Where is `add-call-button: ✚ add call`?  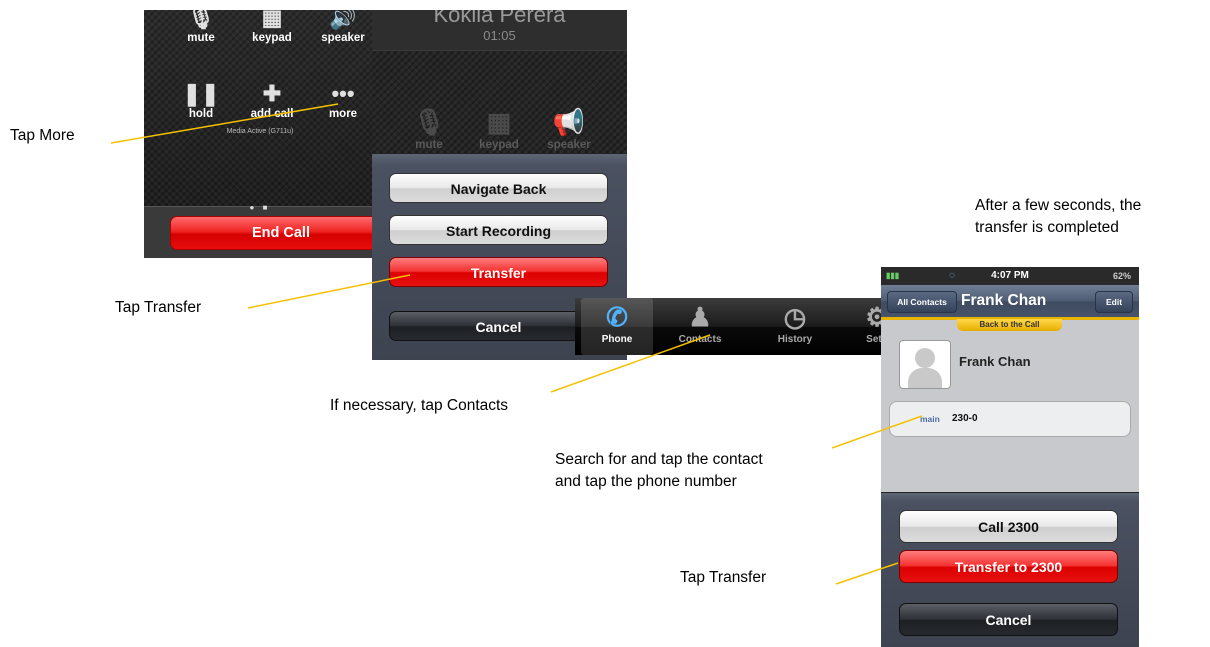 add-call-button: ✚ add call is located at coordinates (272, 100).